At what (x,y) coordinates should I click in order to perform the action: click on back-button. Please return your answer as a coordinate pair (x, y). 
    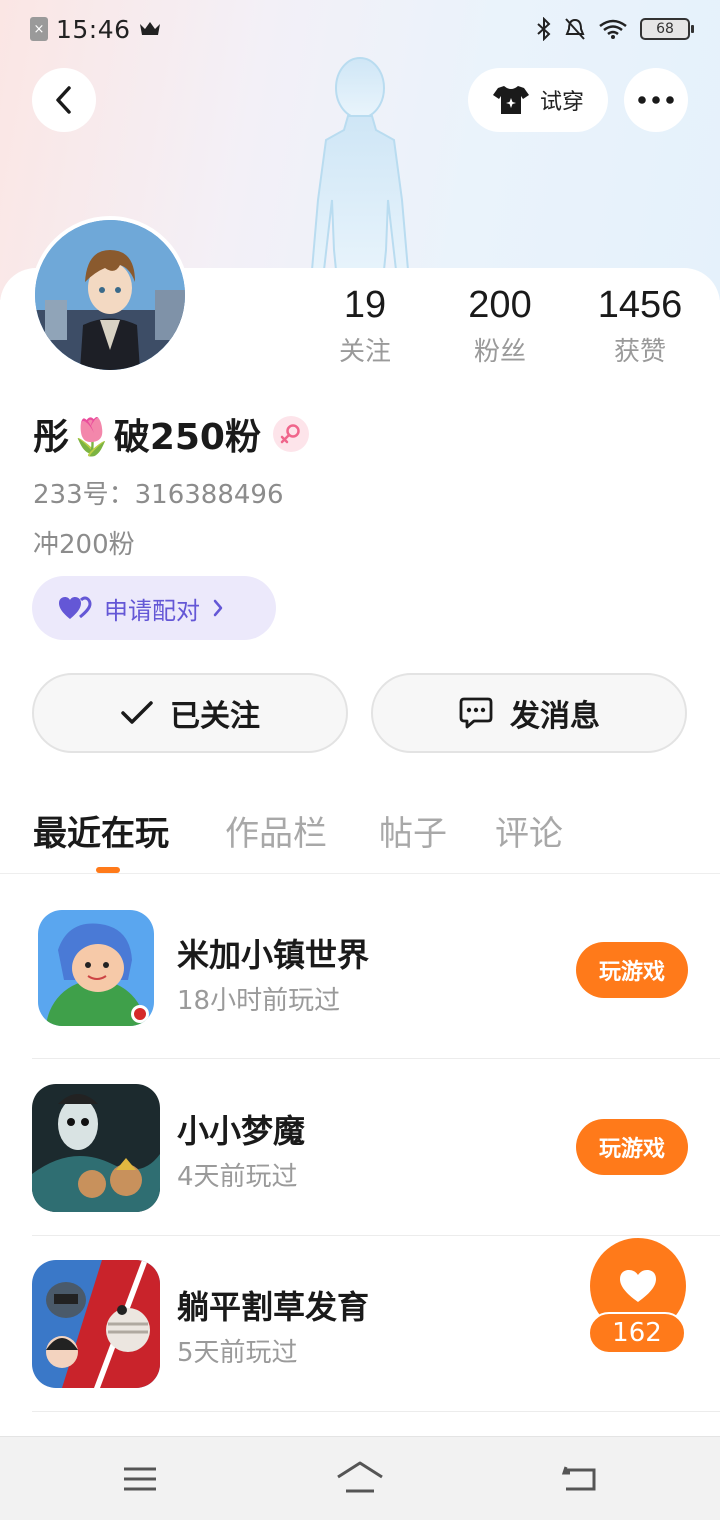
    Looking at the image, I should click on (64, 100).